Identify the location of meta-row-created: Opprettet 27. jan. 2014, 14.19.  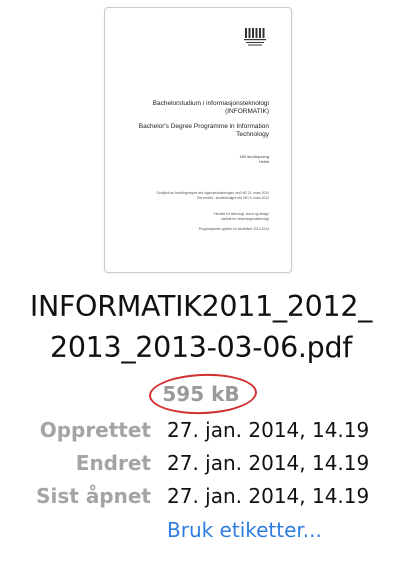
(201, 430).